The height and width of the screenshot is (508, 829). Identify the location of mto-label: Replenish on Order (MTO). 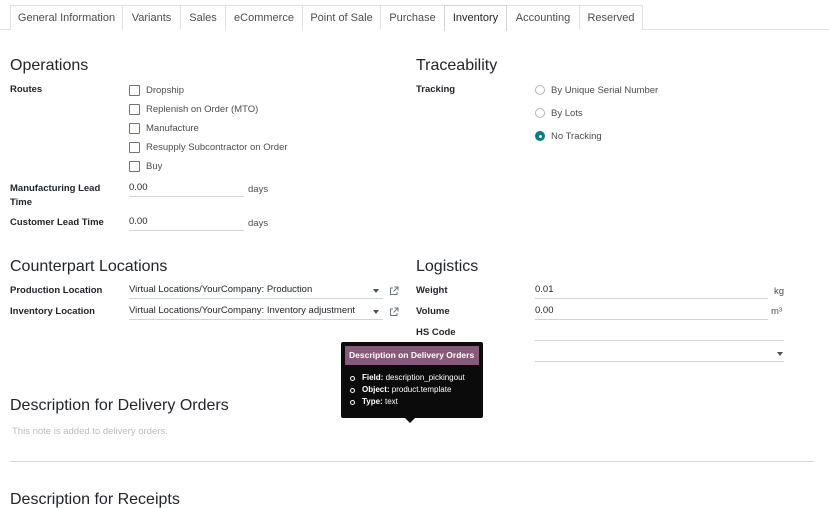
(202, 109).